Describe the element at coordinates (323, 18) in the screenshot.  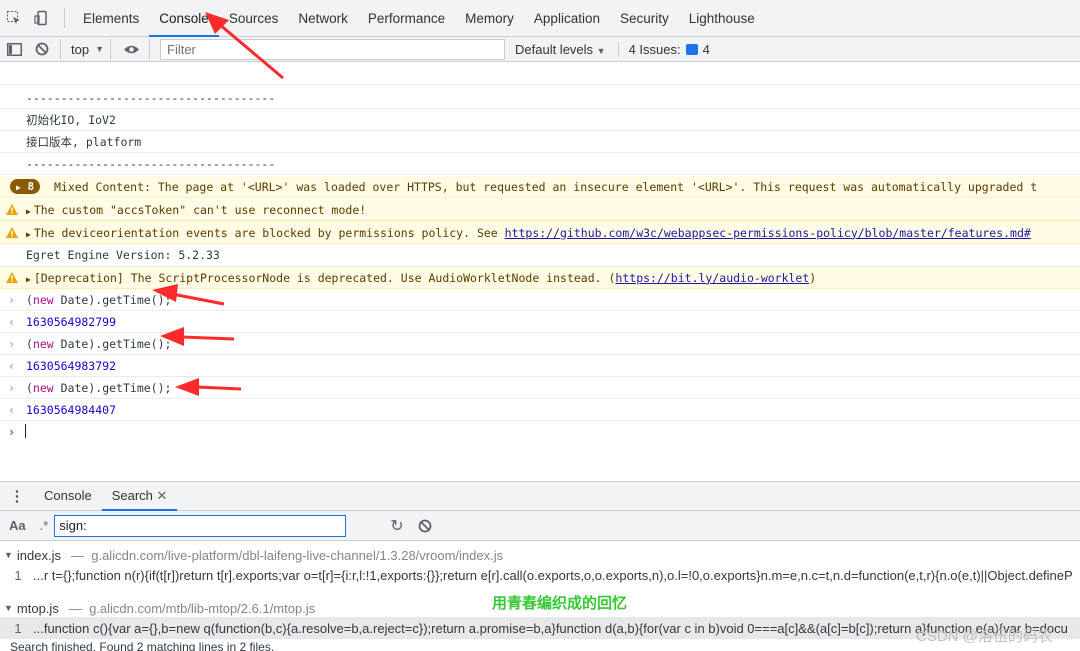
I see `tab-network: Network` at that location.